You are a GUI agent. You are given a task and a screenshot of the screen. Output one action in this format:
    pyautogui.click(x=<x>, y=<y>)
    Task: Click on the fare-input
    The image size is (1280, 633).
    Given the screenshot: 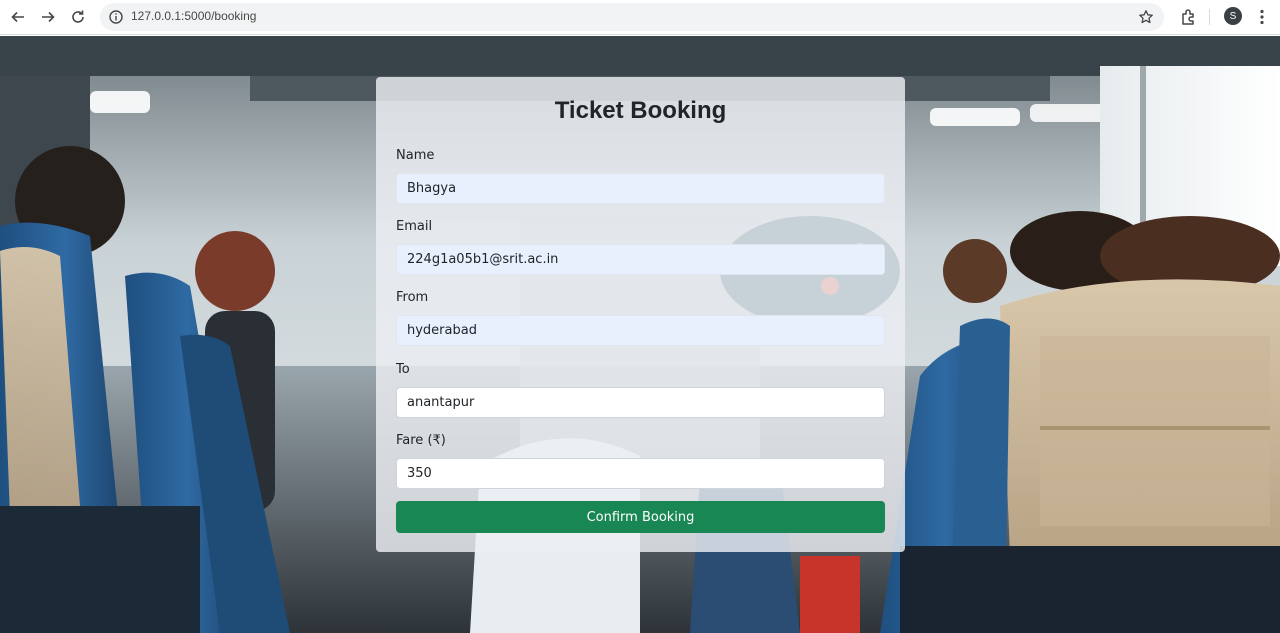 What is the action you would take?
    pyautogui.click(x=640, y=473)
    